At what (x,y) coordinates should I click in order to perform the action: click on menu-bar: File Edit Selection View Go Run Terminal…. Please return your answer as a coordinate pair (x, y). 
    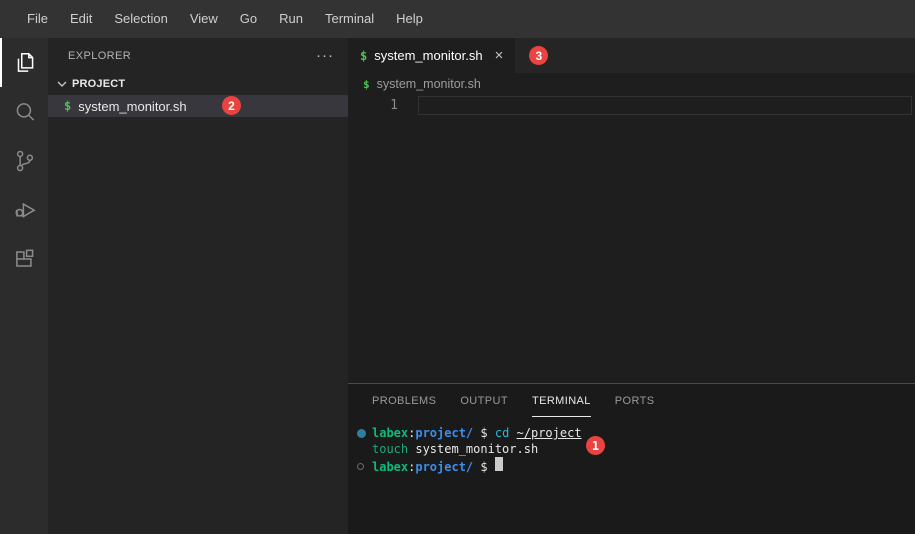
    Looking at the image, I should click on (457, 19).